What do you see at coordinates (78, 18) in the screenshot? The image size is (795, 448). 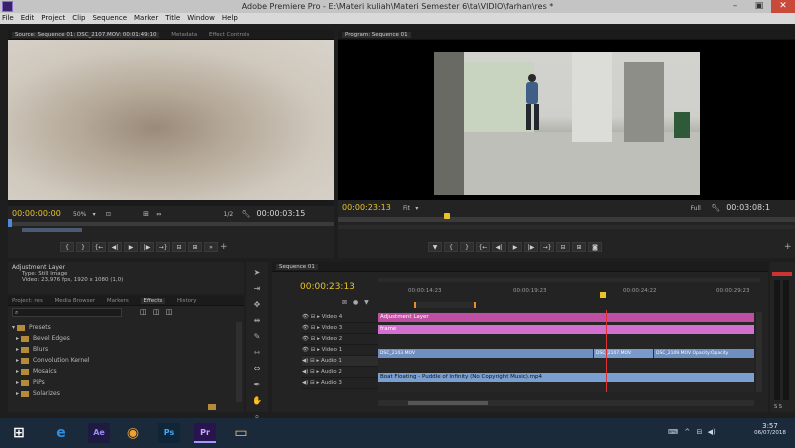 I see `menu-clip: Clip` at bounding box center [78, 18].